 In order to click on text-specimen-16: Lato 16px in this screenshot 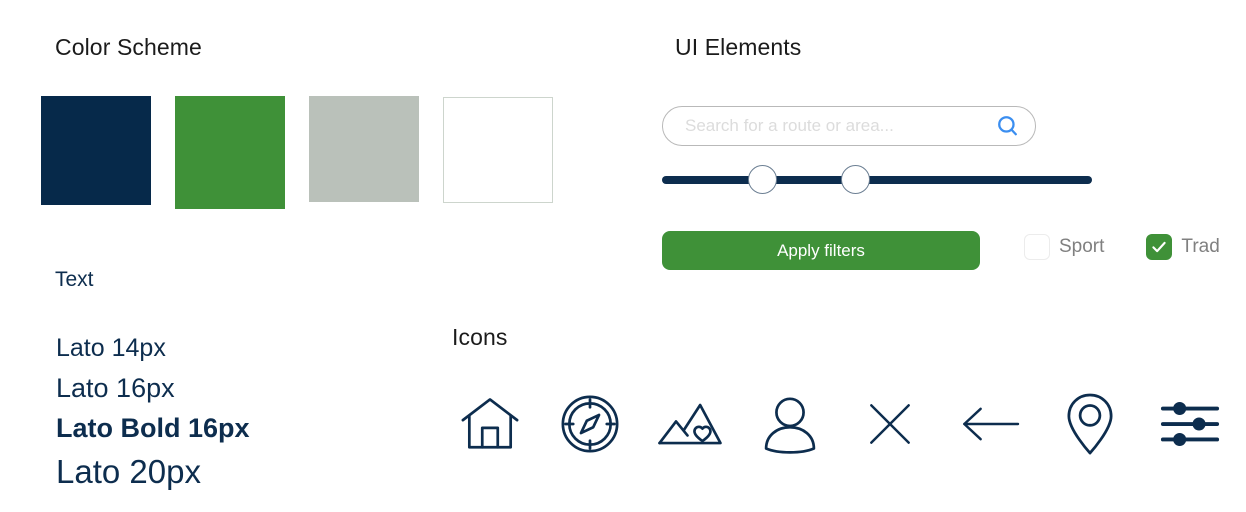, I will do `click(115, 388)`.